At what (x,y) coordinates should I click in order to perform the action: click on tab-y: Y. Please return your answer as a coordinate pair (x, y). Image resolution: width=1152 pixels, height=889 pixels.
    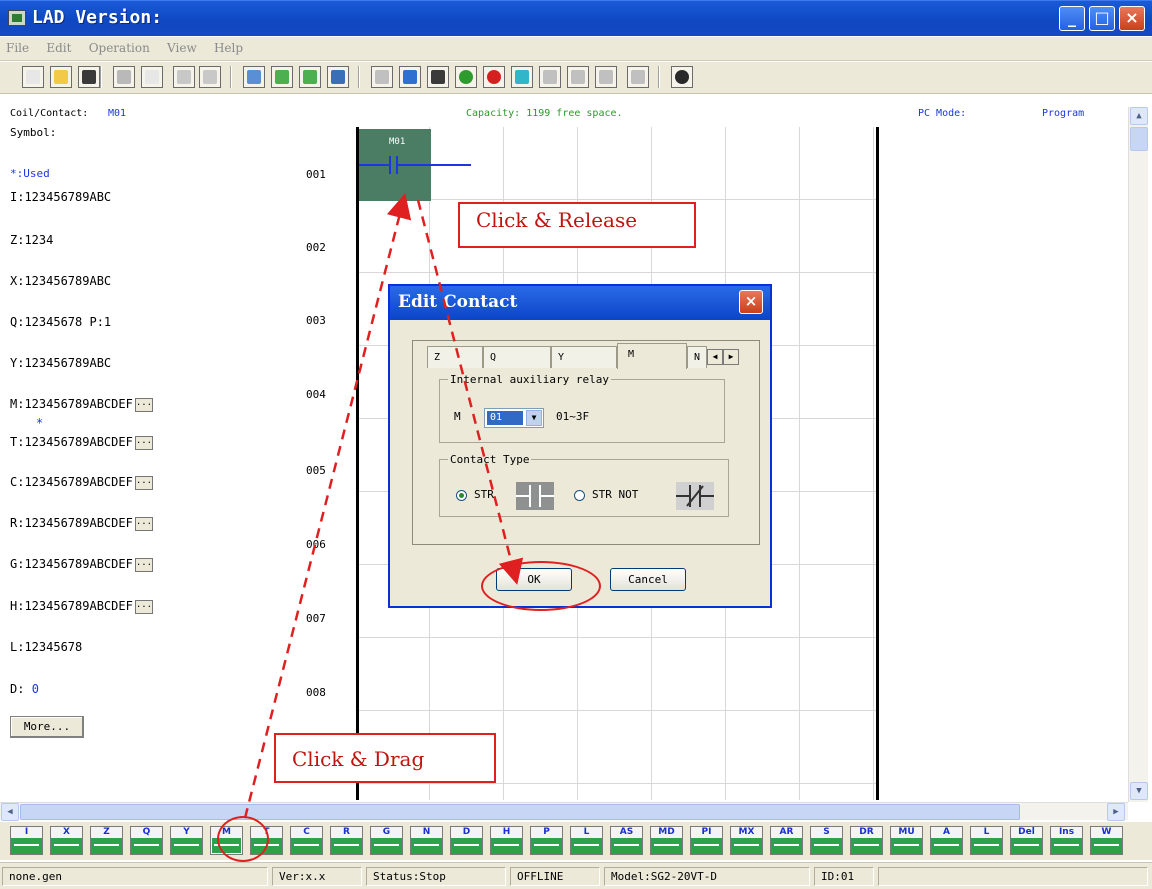
    Looking at the image, I should click on (584, 357).